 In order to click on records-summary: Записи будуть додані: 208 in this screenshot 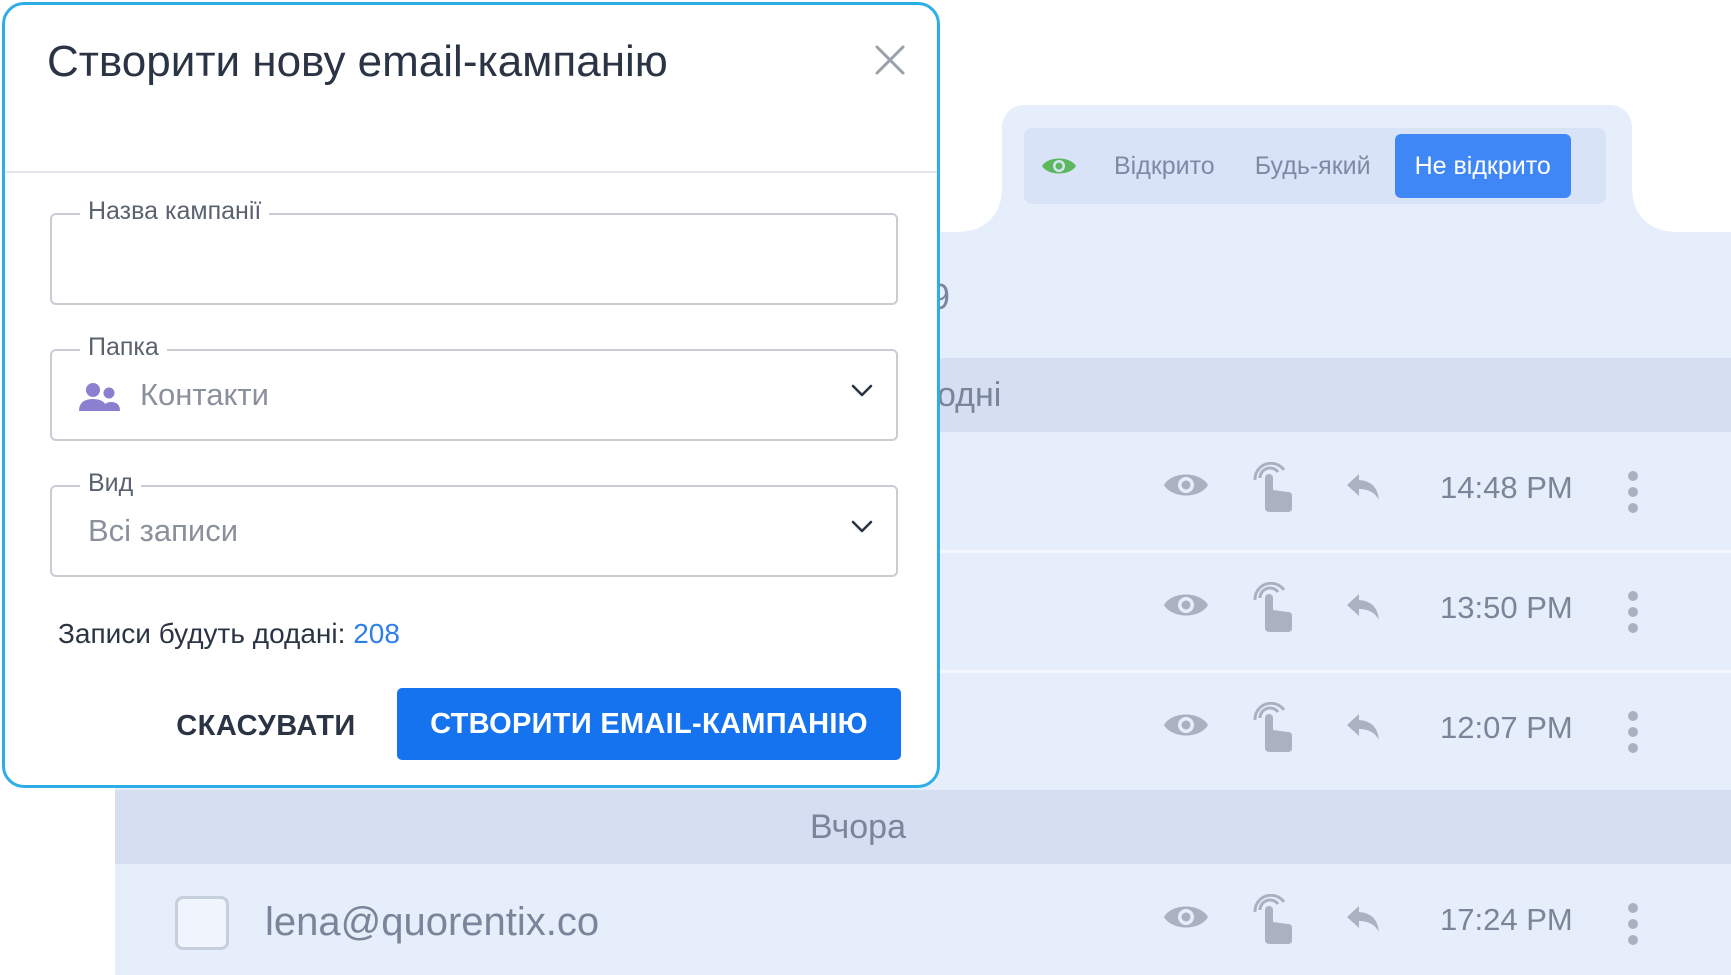, I will do `click(229, 634)`.